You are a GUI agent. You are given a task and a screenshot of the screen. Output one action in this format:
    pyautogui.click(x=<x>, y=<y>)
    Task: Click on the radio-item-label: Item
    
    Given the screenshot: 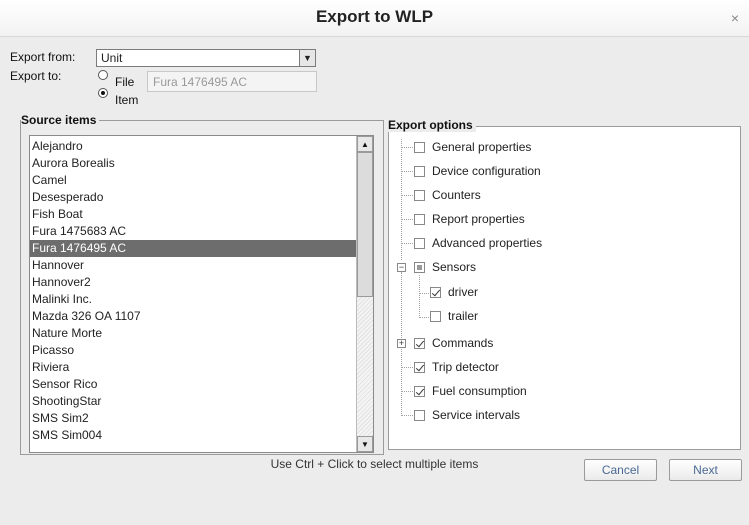 What is the action you would take?
    pyautogui.click(x=126, y=100)
    